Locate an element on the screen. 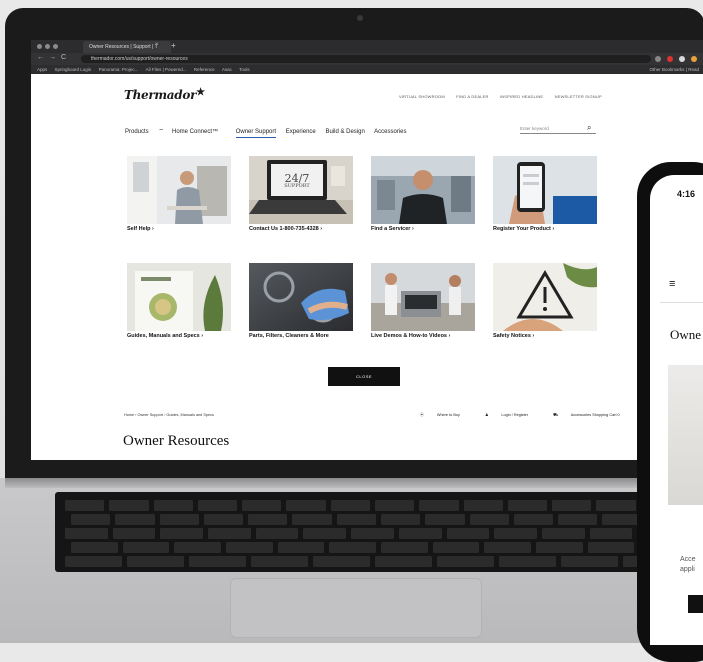 Image resolution: width=703 pixels, height=662 pixels. bookmark-item: Springboard Login is located at coordinates (73, 69).